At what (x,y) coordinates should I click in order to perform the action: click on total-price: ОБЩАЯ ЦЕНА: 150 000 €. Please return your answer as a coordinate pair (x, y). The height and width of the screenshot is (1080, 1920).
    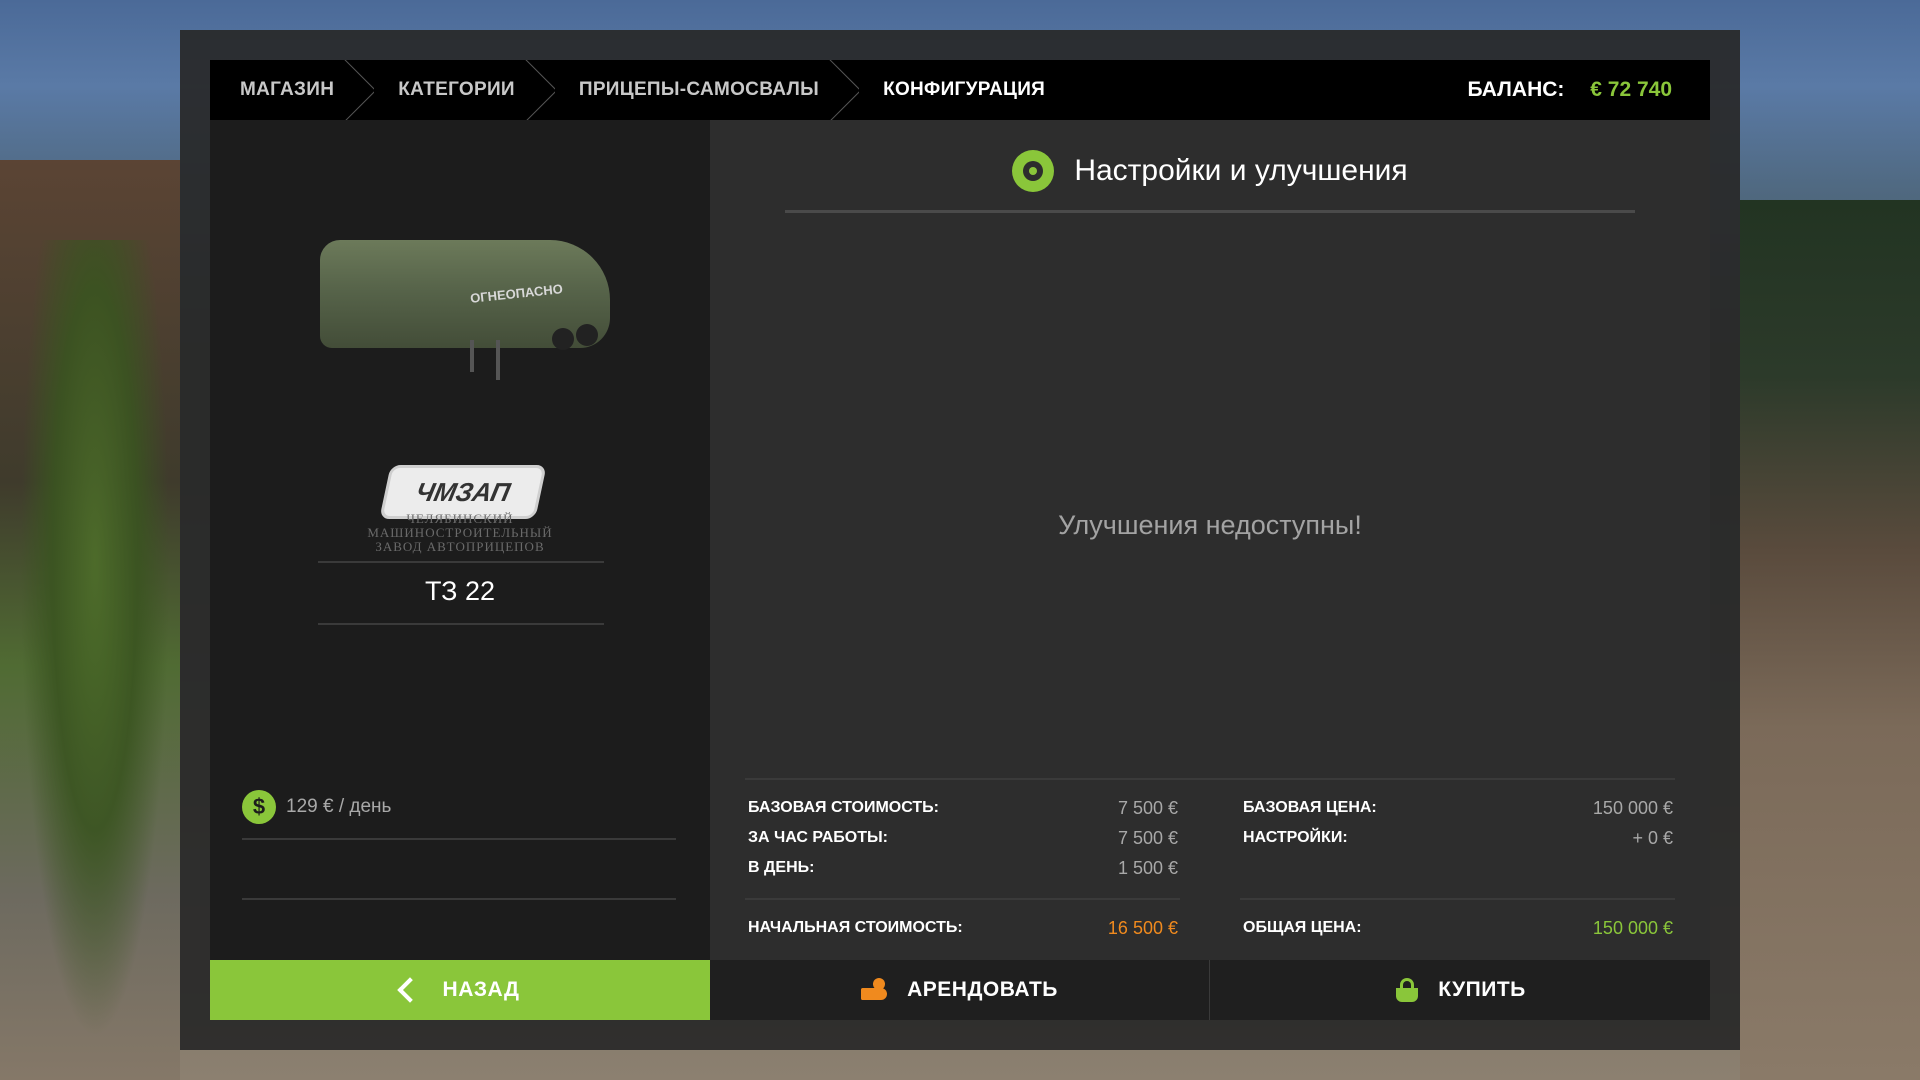
    Looking at the image, I should click on (1458, 928).